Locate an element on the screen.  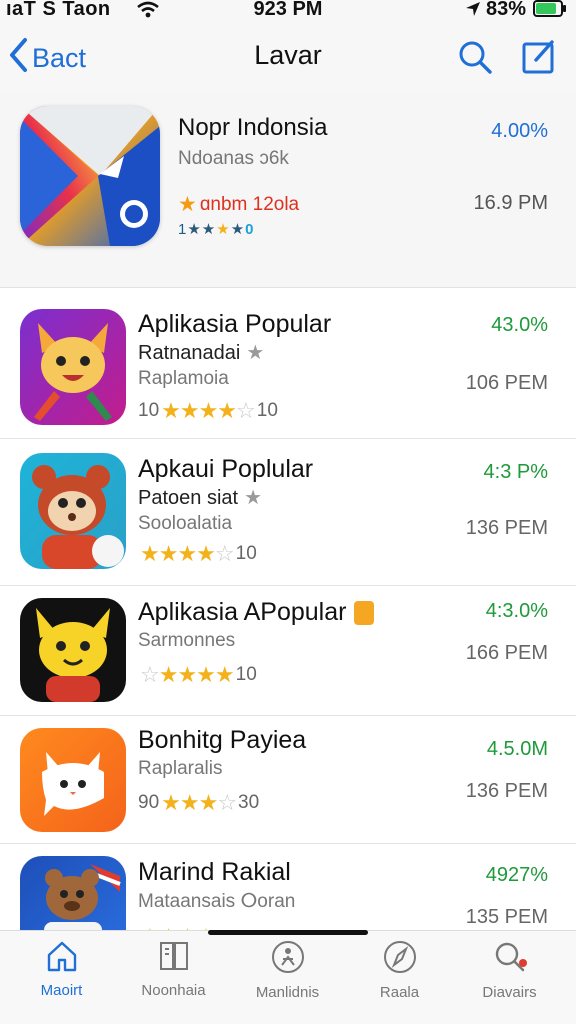
app-subtitle: Ratnanadai ★ is located at coordinates (201, 352).